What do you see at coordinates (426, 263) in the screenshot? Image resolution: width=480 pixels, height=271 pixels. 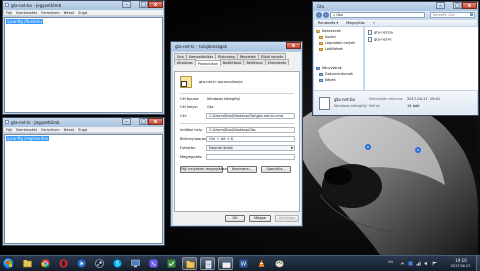 I see `volume-icon` at bounding box center [426, 263].